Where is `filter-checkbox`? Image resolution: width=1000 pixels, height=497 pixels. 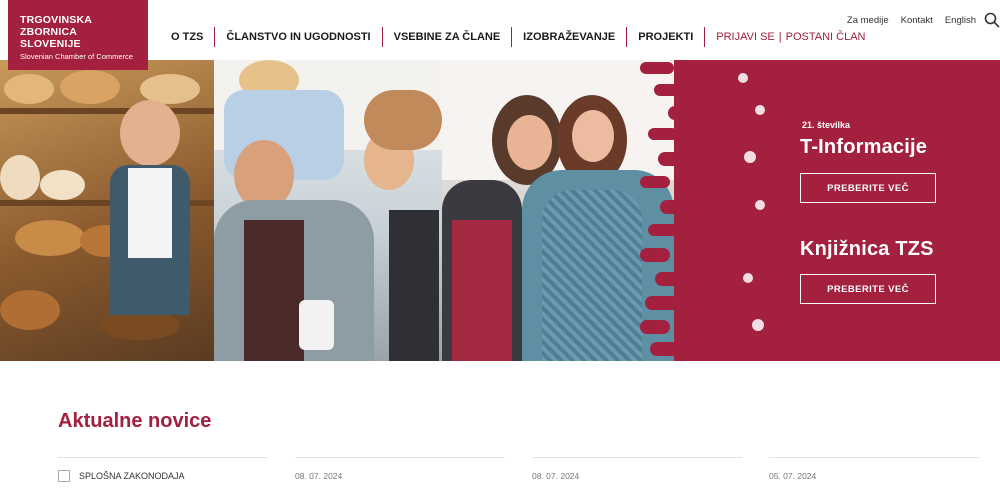
filter-checkbox is located at coordinates (64, 476).